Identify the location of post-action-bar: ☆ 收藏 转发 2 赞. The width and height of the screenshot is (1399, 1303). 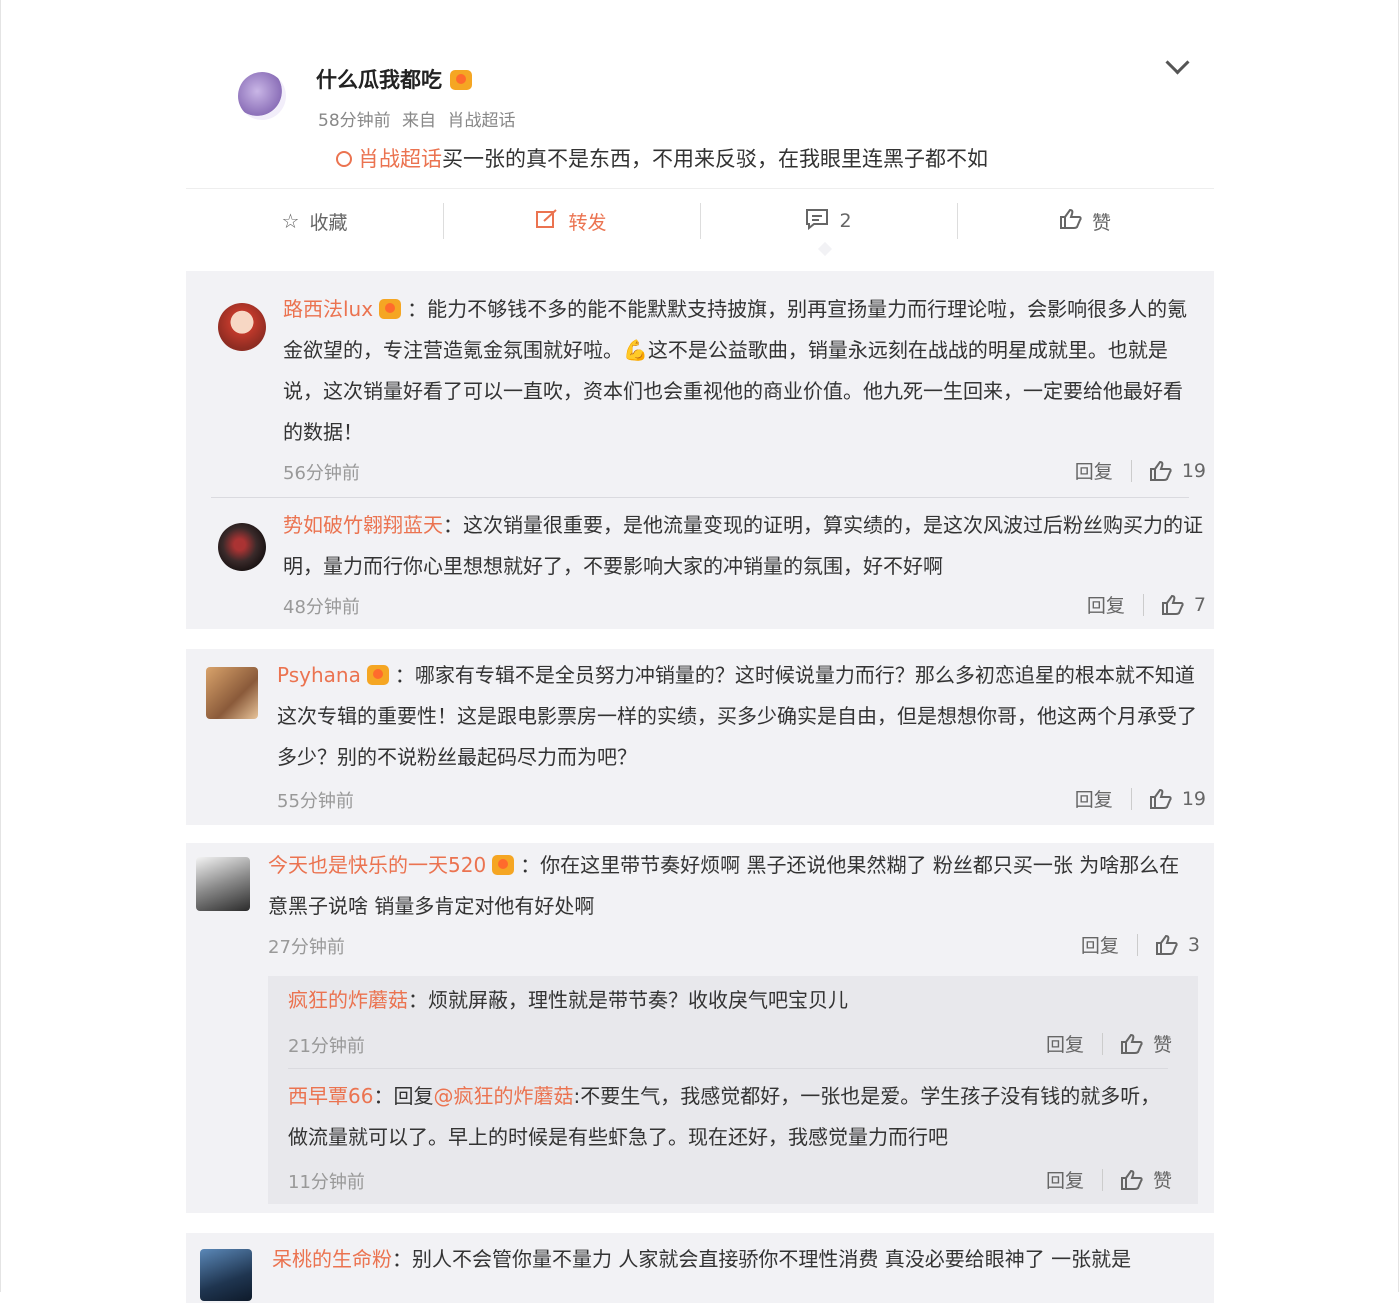
(700, 220).